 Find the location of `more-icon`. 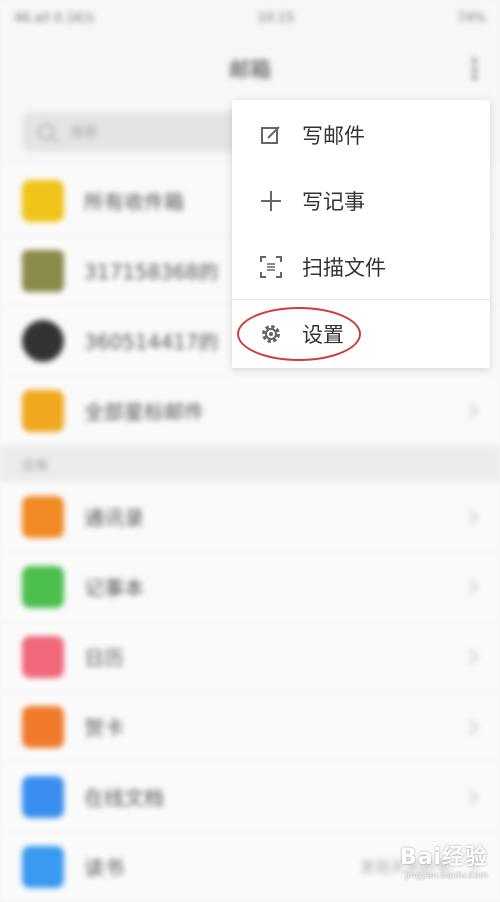

more-icon is located at coordinates (475, 69).